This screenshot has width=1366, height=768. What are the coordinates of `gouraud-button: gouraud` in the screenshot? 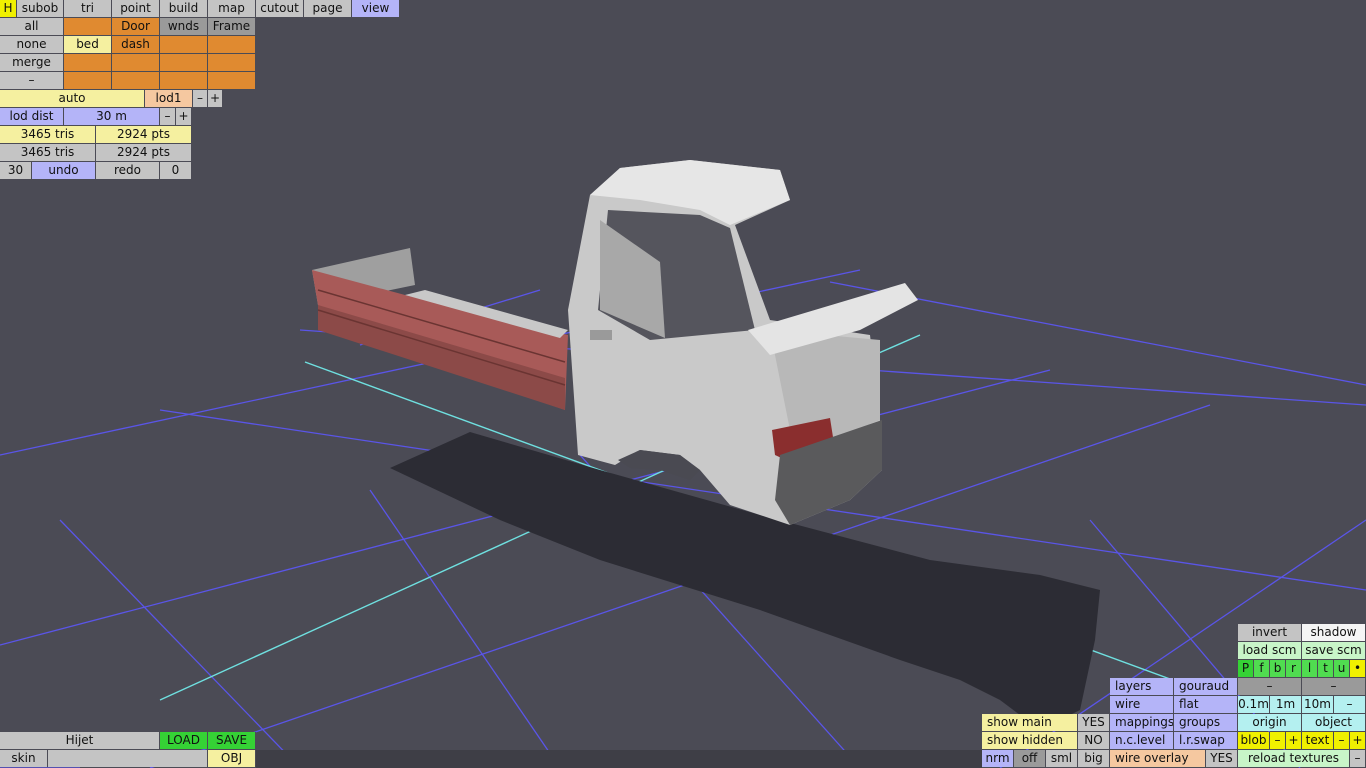 It's located at (1206, 686).